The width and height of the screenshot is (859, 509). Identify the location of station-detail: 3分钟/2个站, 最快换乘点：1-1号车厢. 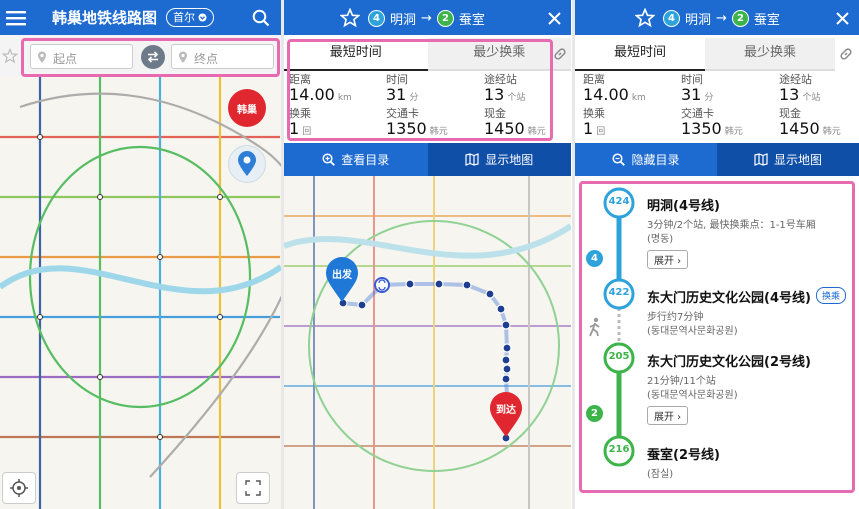
(731, 225).